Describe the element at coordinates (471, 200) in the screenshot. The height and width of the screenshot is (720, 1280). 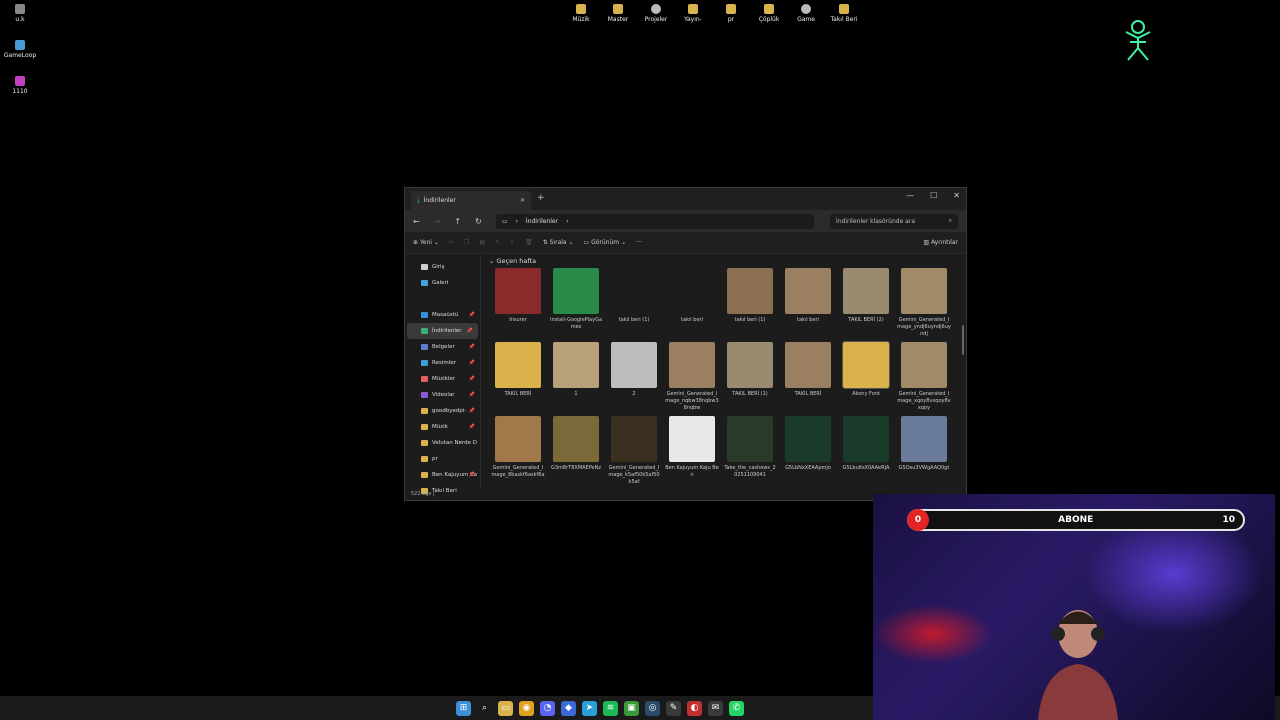
I see `tab-downloads: ⤓ İndirilenler ✕` at that location.